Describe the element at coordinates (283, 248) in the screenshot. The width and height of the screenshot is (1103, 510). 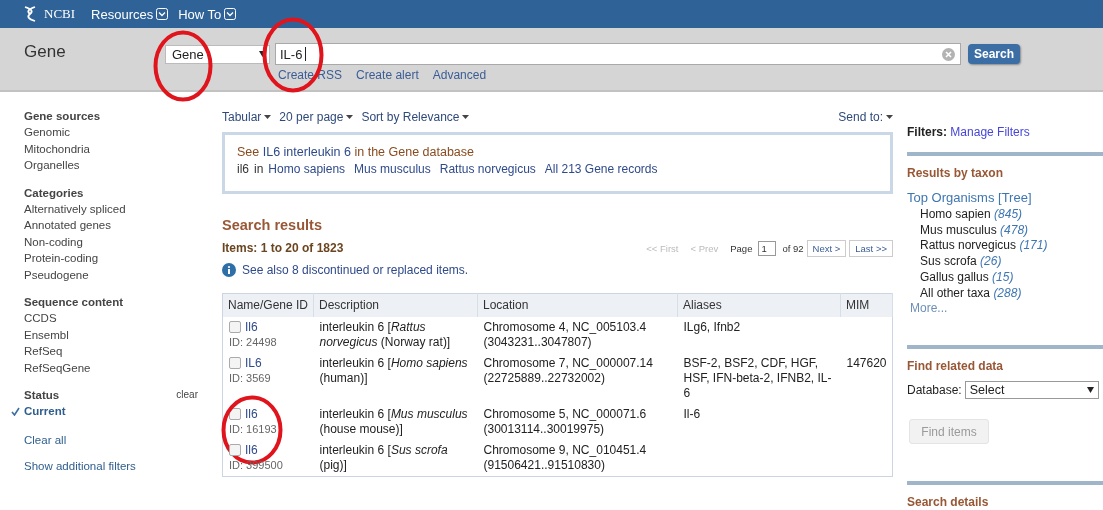
I see `items-count: Items: 1 to 20 of 1823` at that location.